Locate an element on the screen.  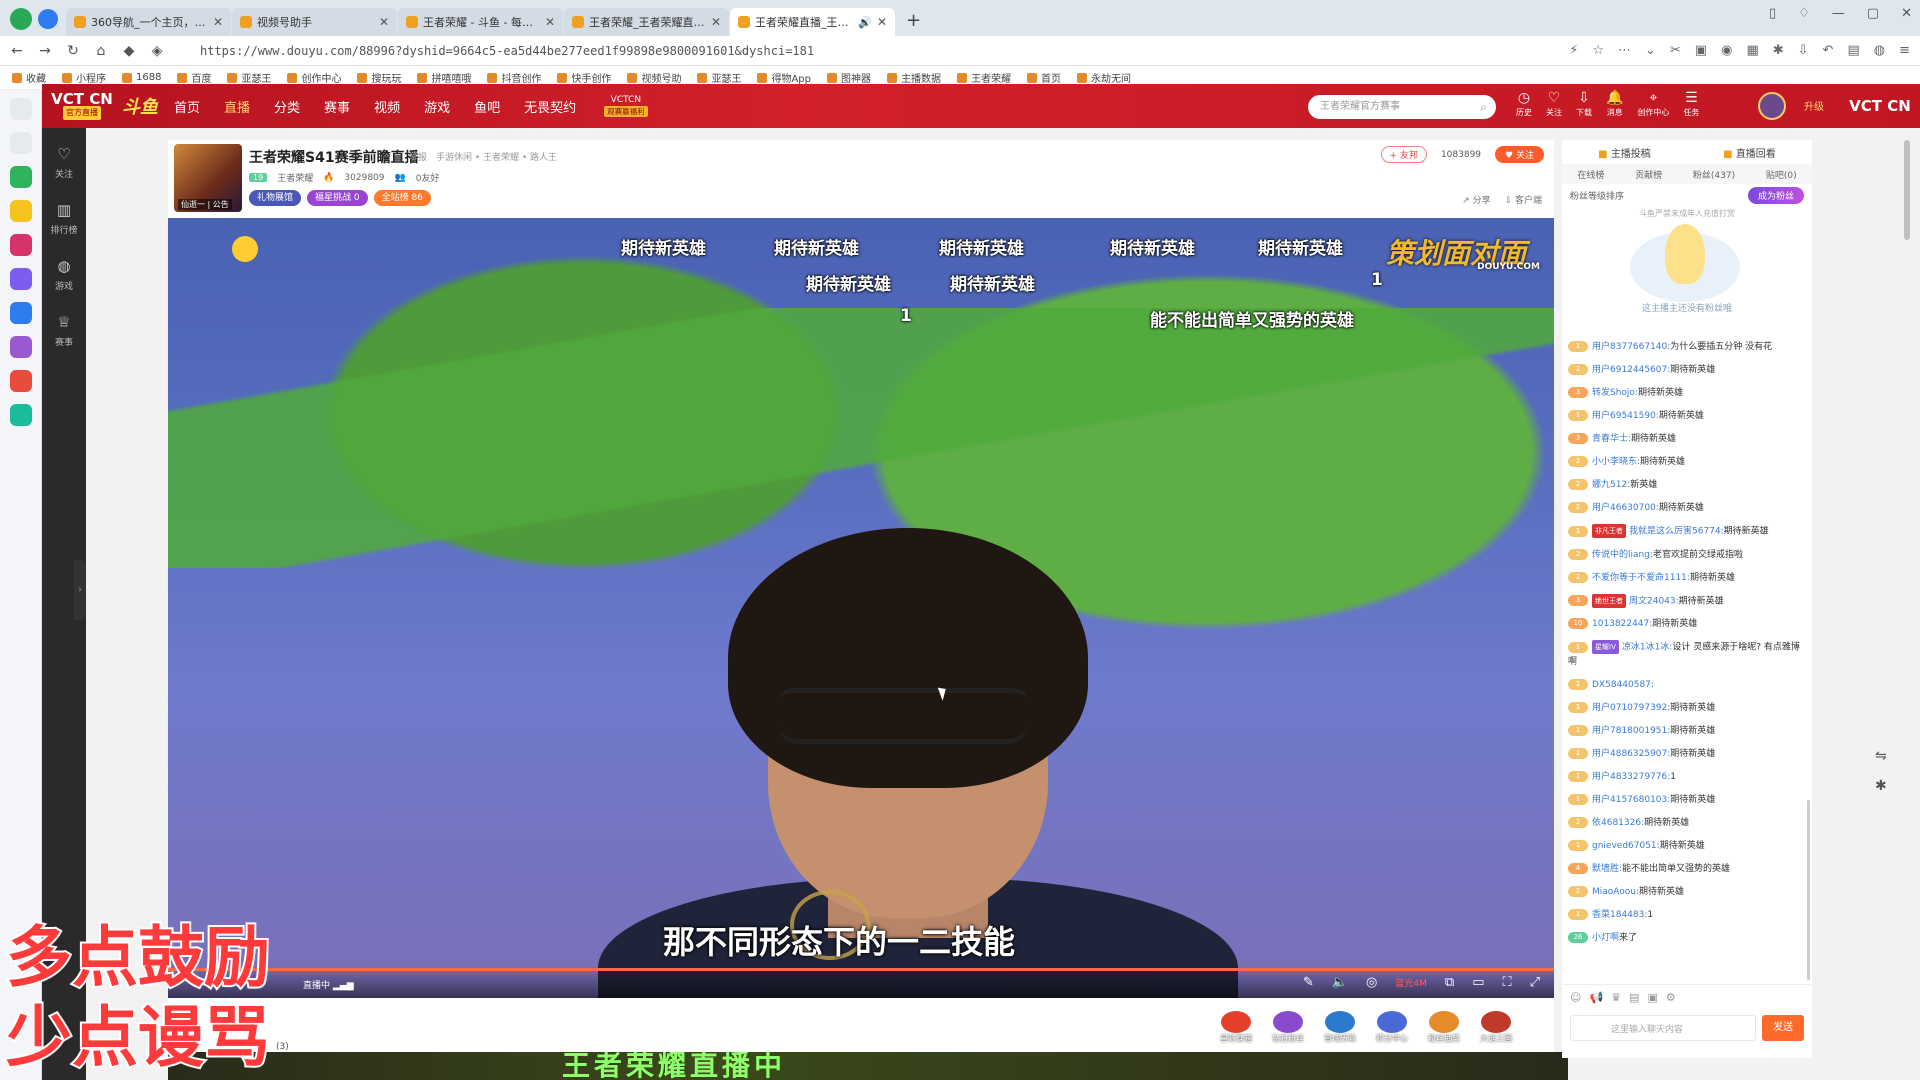
chat-input: 这里输入聊天内容 is located at coordinates (1663, 1028).